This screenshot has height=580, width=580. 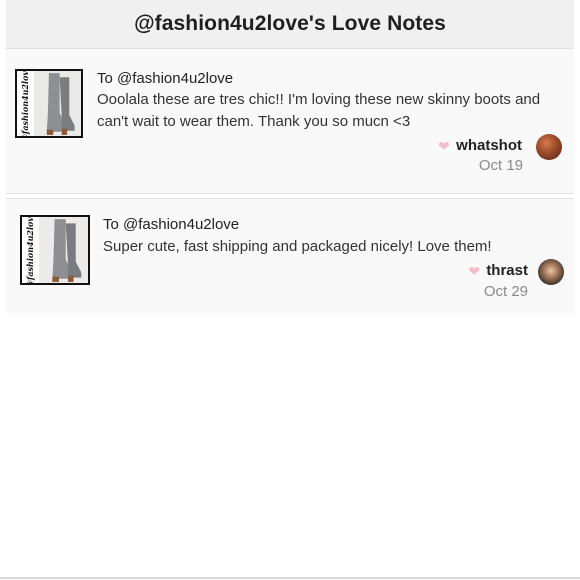 I want to click on note-author: ❤ whatshot, so click(x=480, y=145).